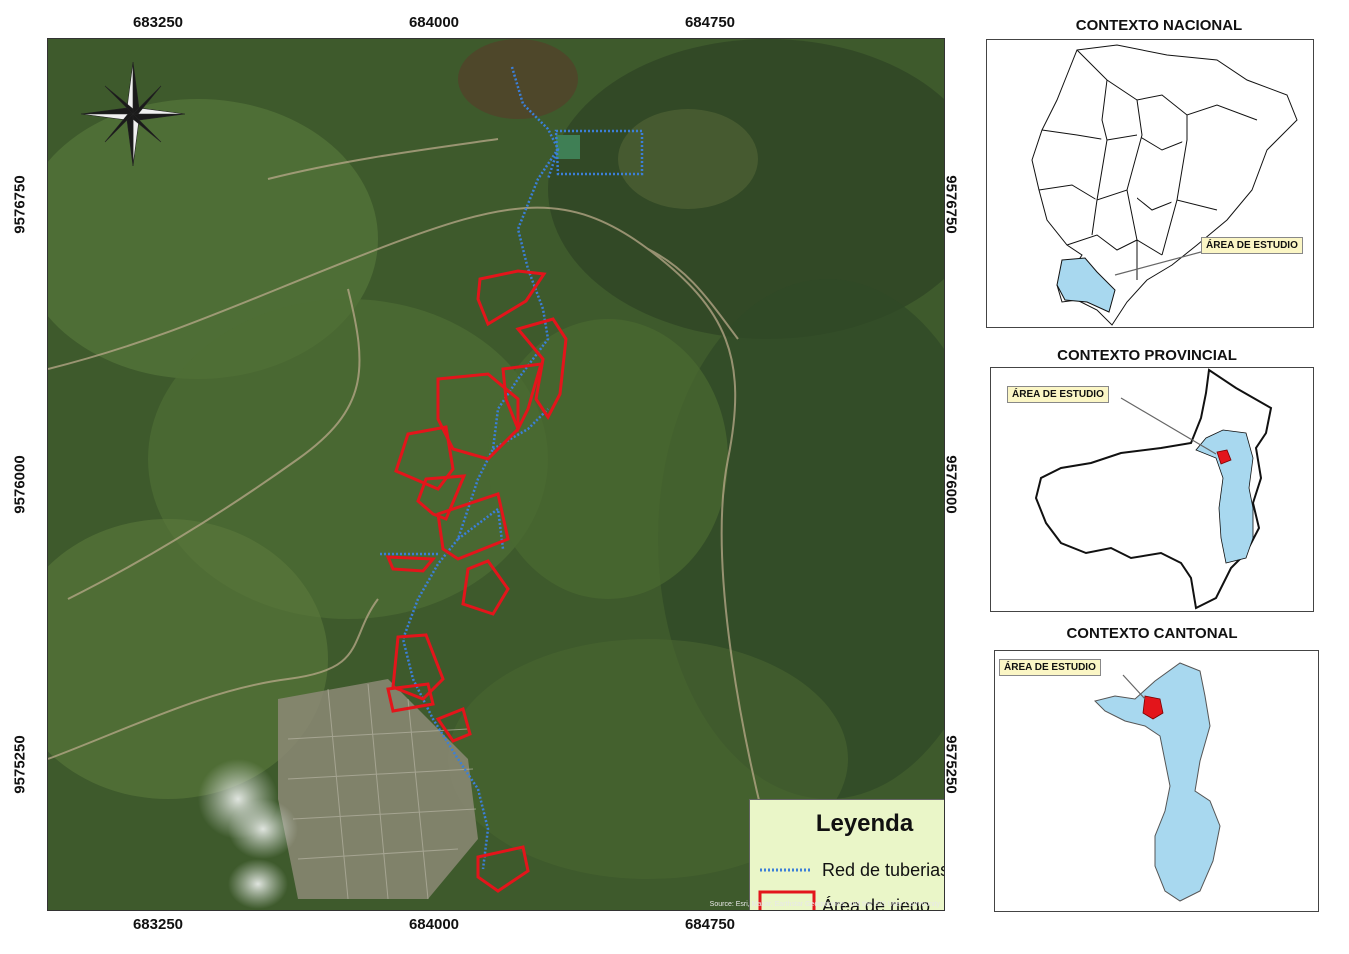 The width and height of the screenshot is (1349, 954). I want to click on y-tick-right-1: 9576750, so click(951, 204).